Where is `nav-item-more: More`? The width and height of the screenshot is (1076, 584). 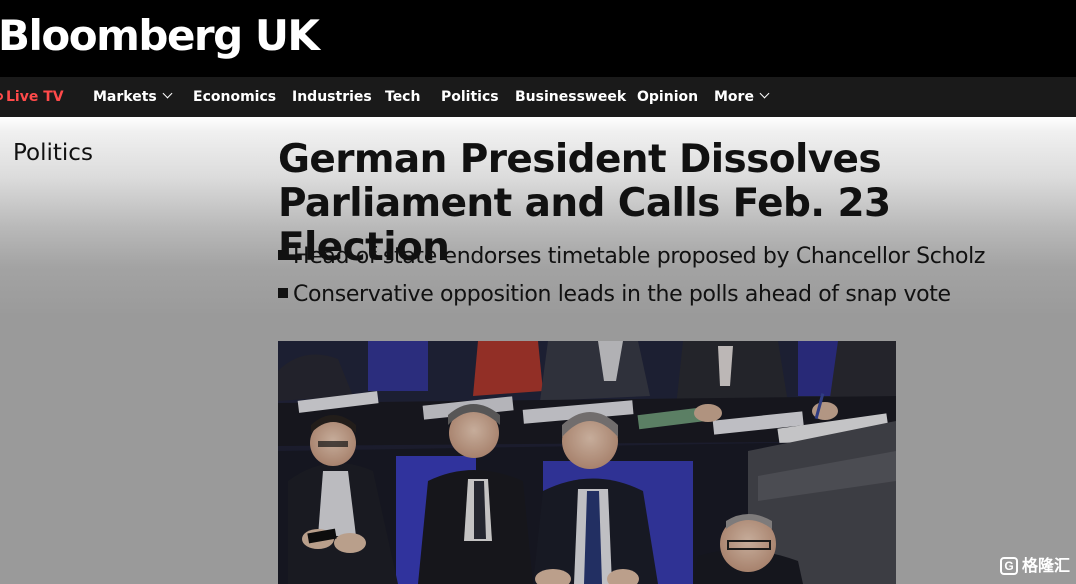 nav-item-more: More is located at coordinates (742, 97).